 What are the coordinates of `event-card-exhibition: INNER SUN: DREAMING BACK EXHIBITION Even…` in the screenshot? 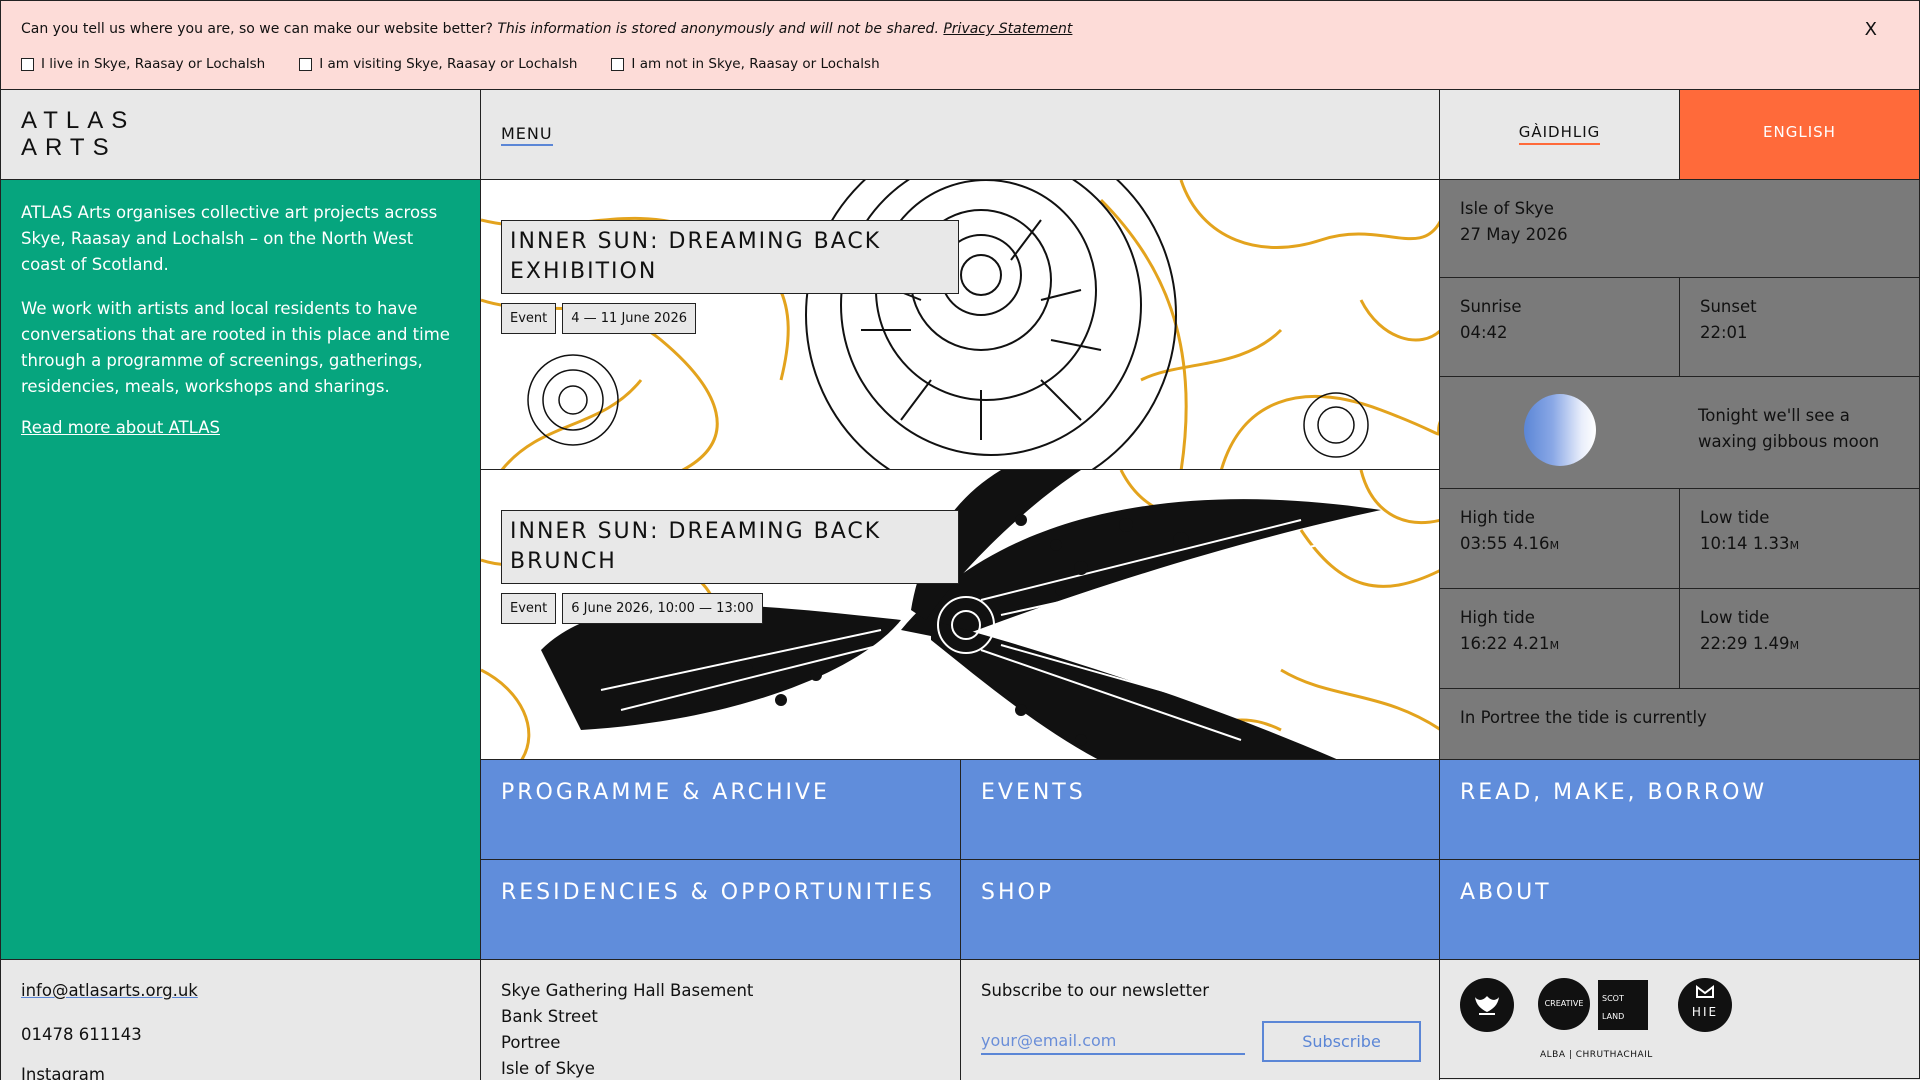 It's located at (960, 324).